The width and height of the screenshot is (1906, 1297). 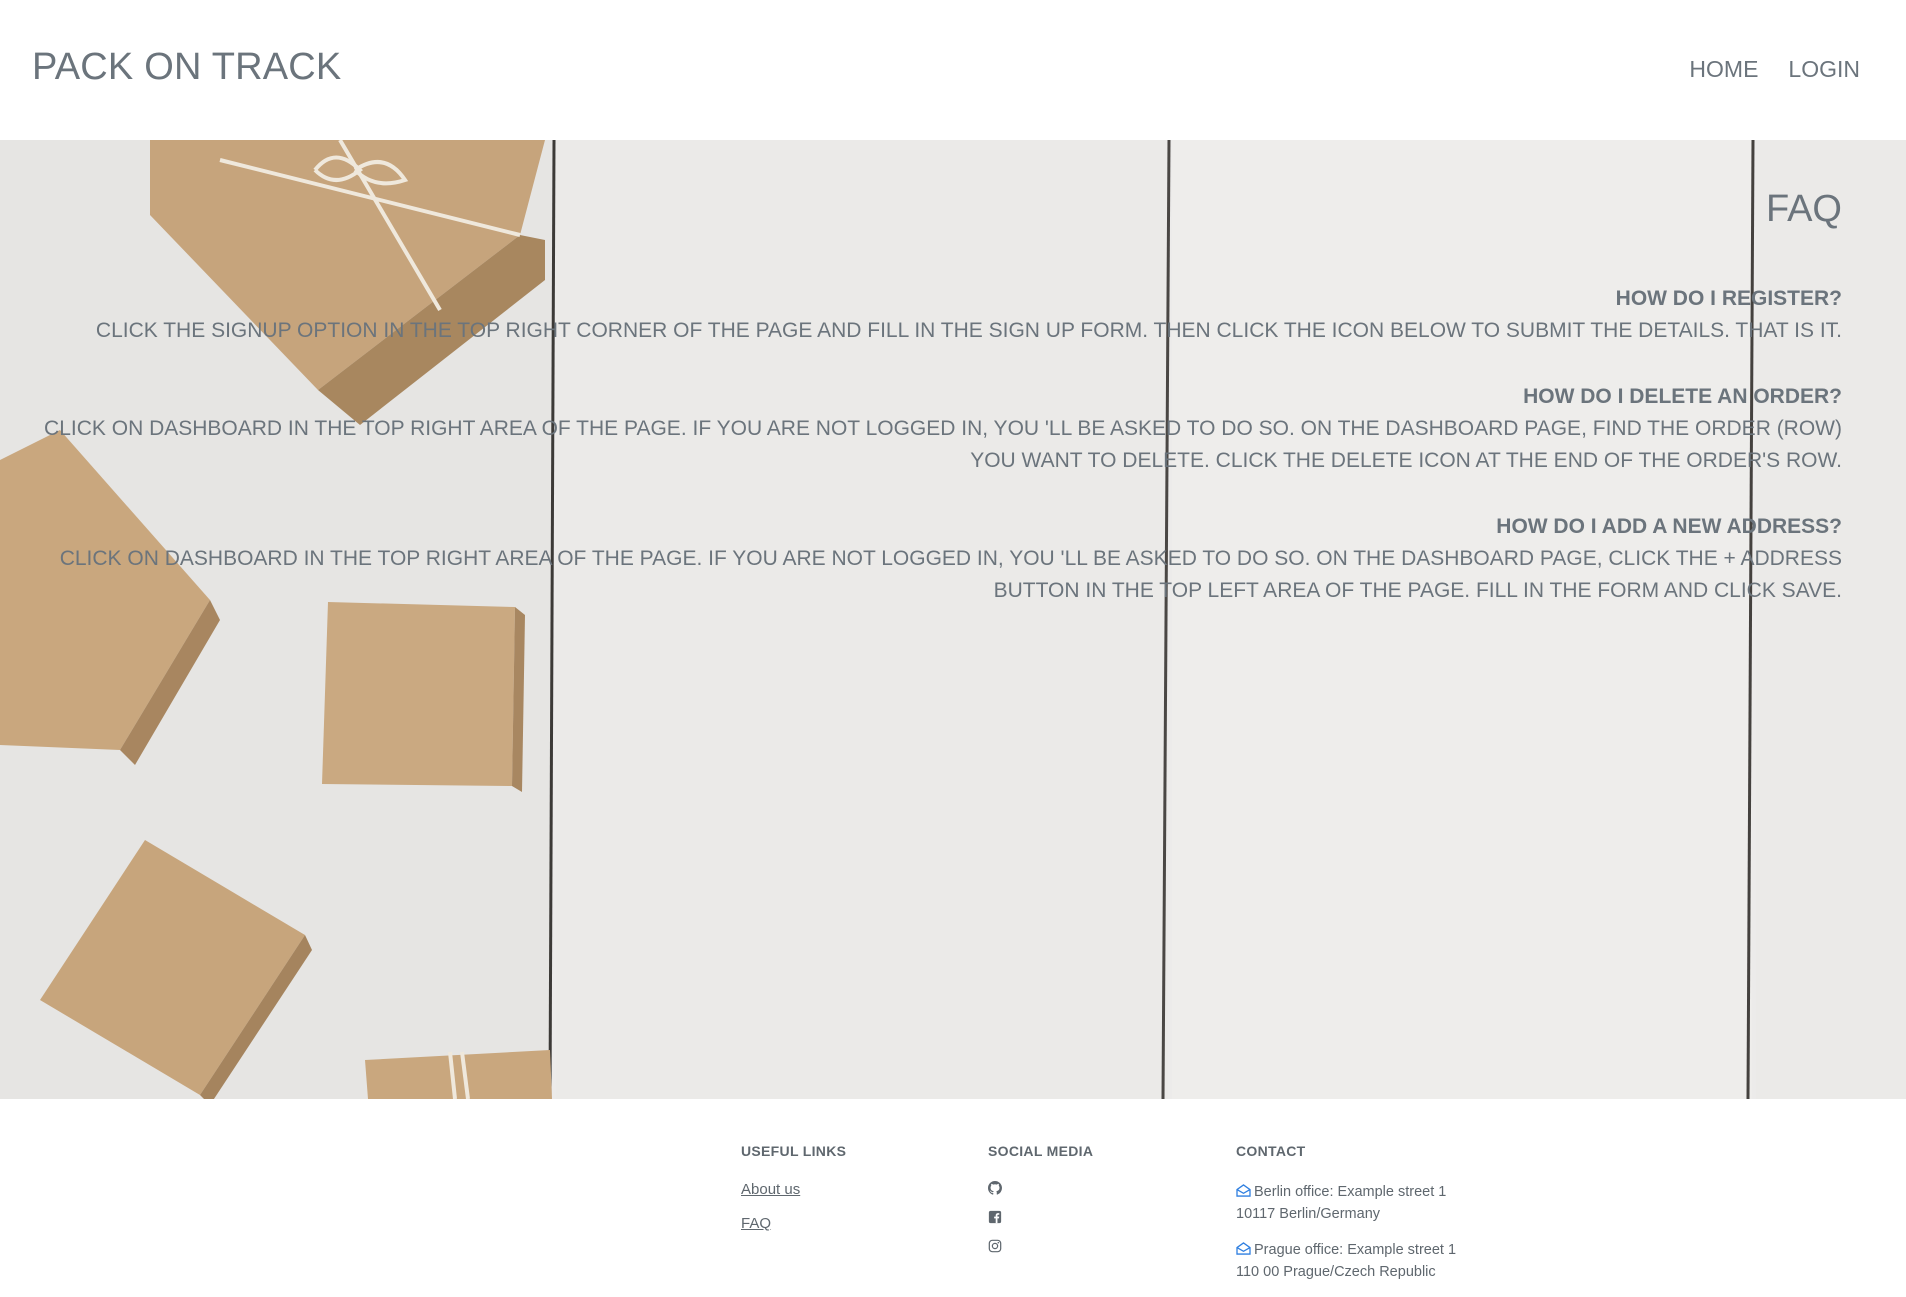 What do you see at coordinates (1824, 69) in the screenshot?
I see `nav-login-link: LOGIN` at bounding box center [1824, 69].